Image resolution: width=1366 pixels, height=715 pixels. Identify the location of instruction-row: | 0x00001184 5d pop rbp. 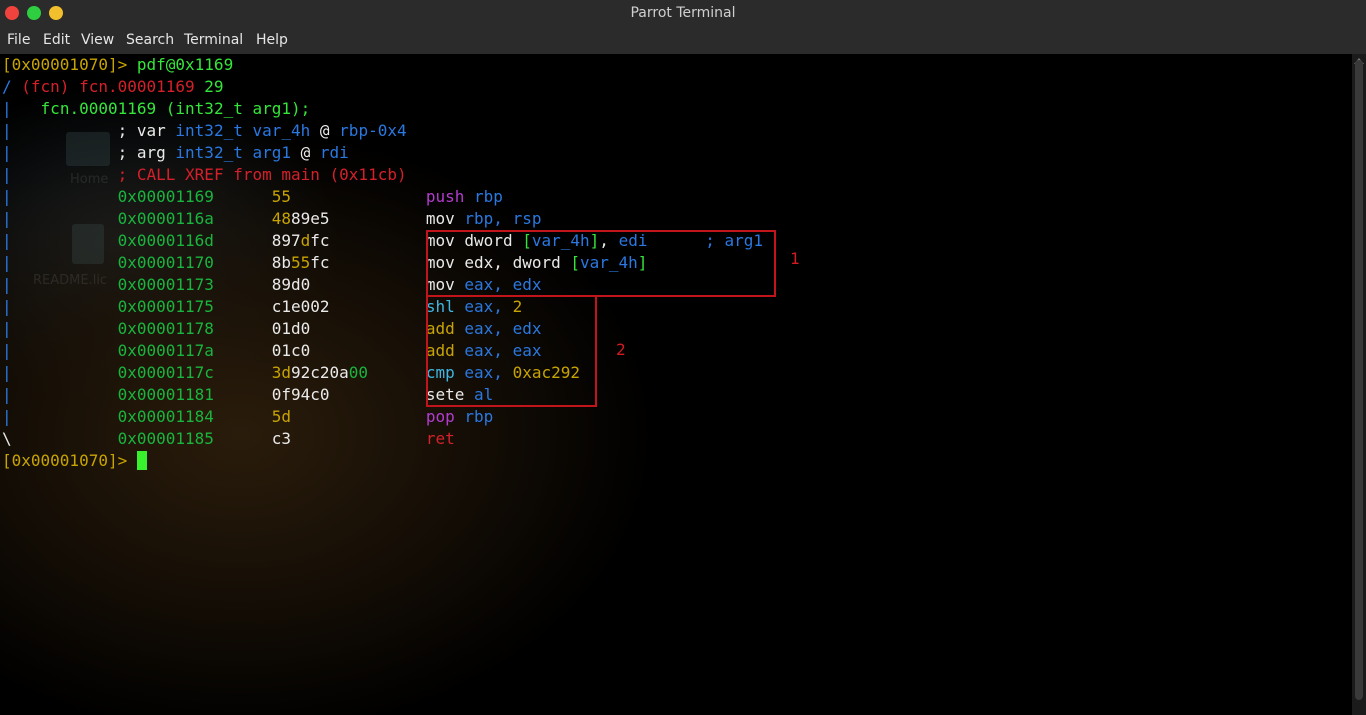
(248, 416).